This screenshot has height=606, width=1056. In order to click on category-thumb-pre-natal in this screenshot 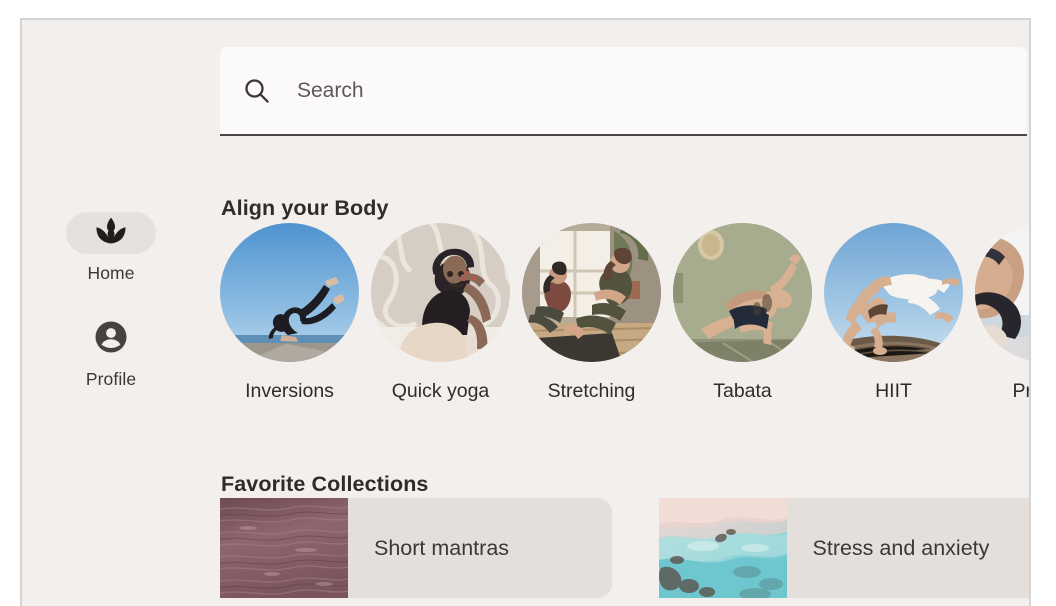, I will do `click(1002, 292)`.